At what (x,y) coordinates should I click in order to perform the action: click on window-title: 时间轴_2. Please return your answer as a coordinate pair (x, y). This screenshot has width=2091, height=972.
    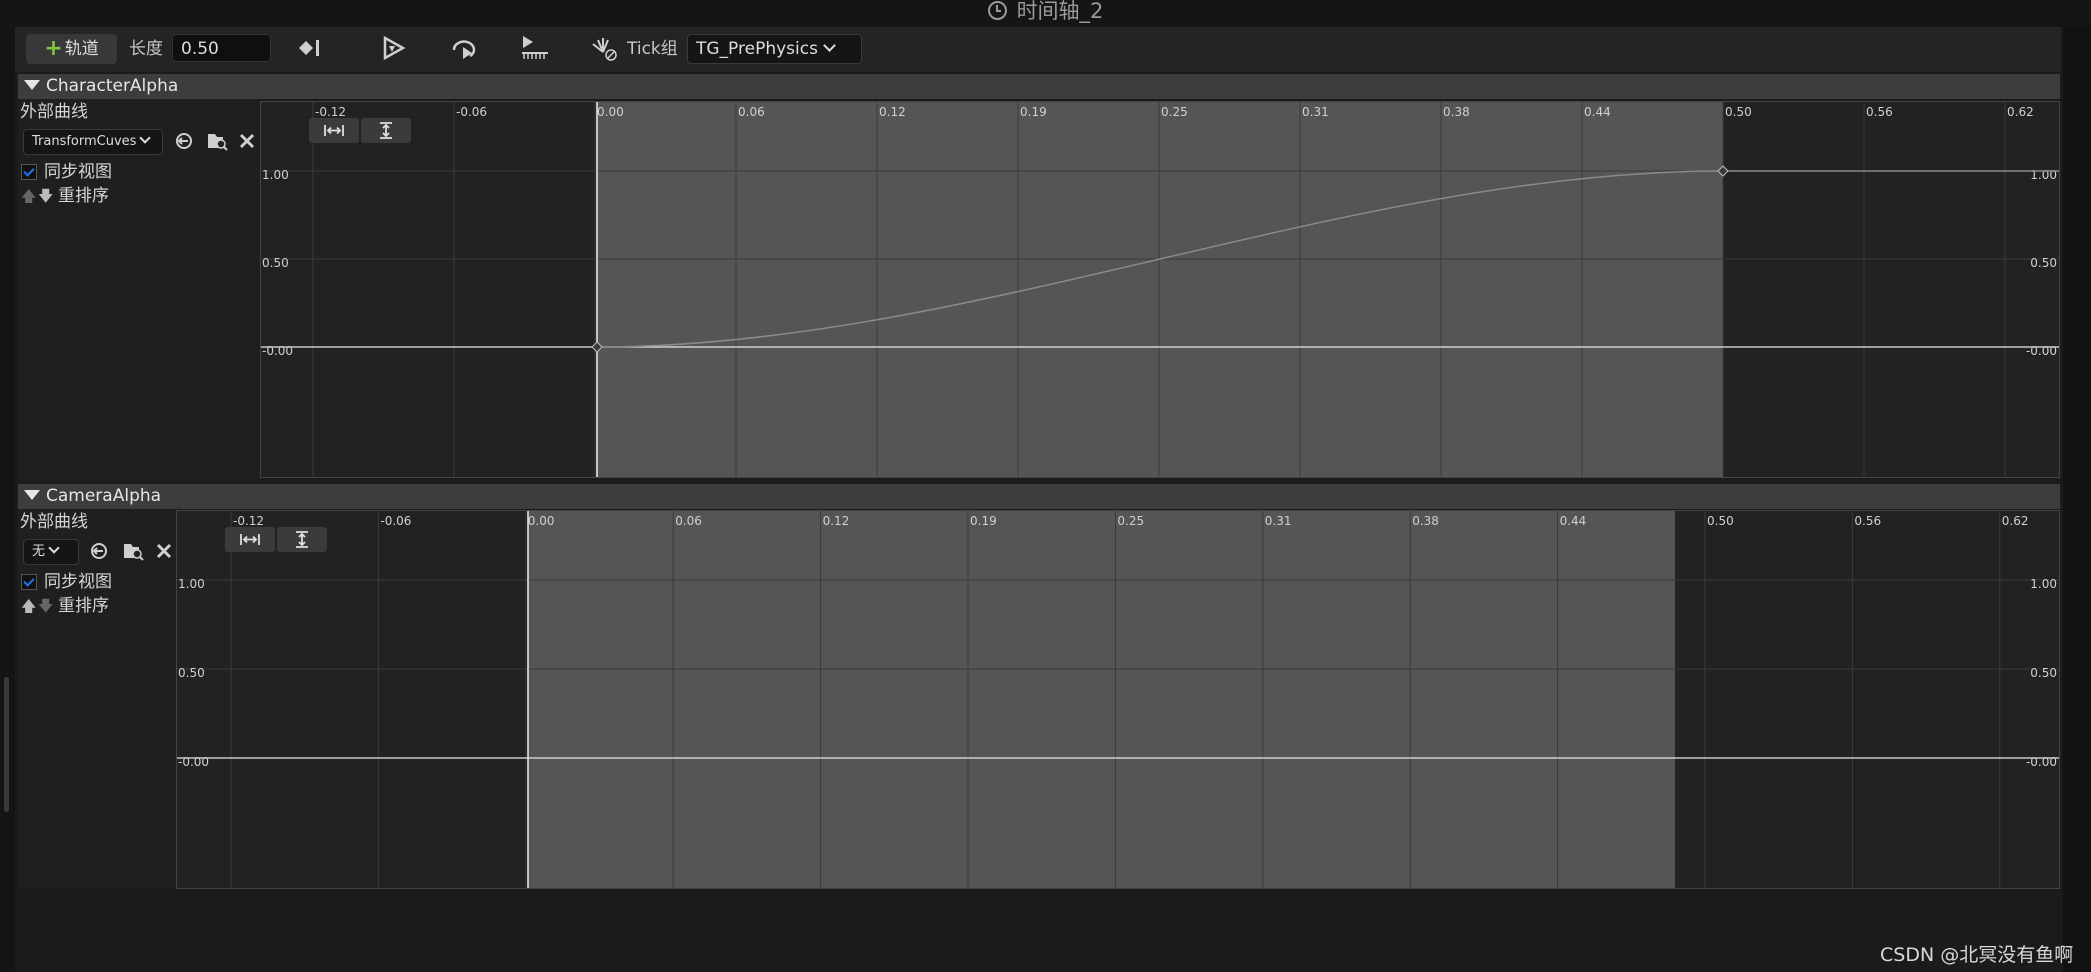
    Looking at the image, I should click on (1045, 11).